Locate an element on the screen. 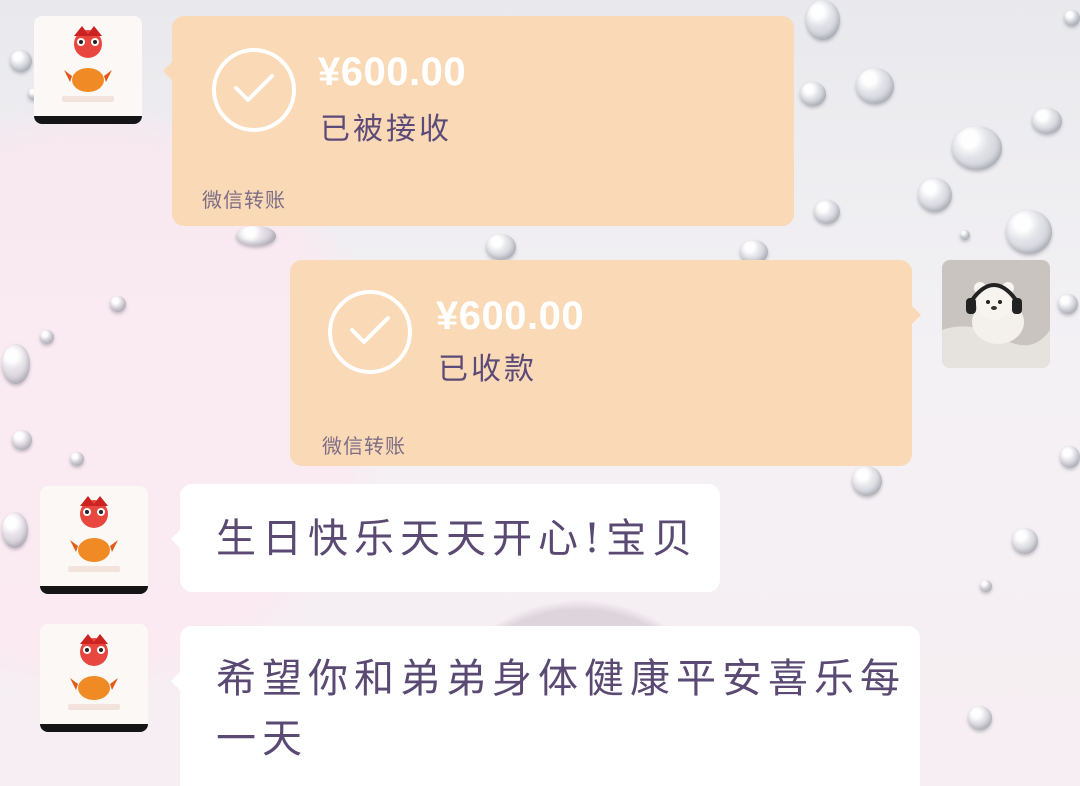 This screenshot has width=1080, height=786. text-message-bubble: 生日快乐天天开心!宝贝 is located at coordinates (445, 538).